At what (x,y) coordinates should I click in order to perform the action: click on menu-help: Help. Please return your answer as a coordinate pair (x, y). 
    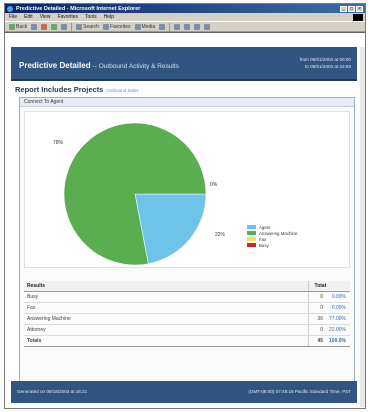
    Looking at the image, I should click on (109, 17).